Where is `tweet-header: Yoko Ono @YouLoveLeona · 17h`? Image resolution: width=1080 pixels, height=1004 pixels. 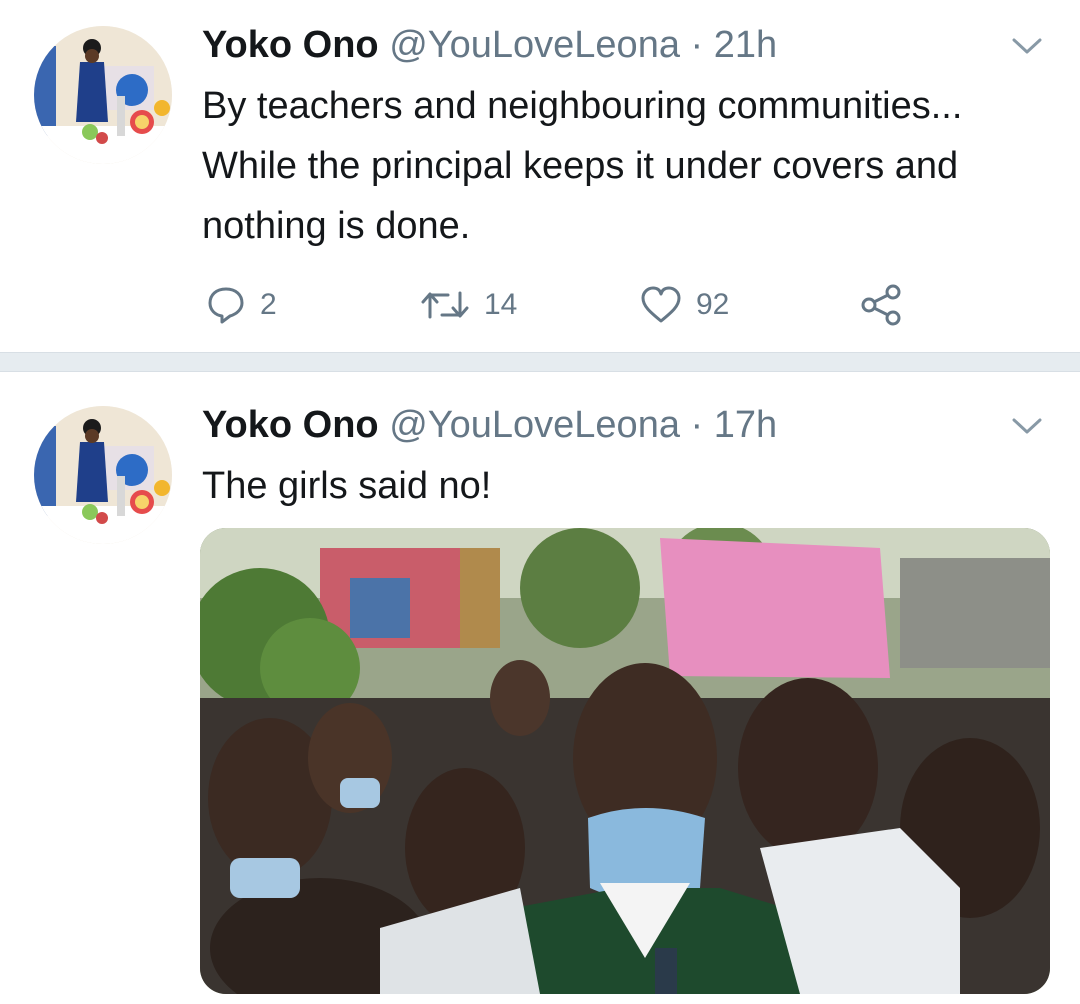
tweet-header: Yoko Ono @YouLoveLeona · 17h is located at coordinates (489, 425).